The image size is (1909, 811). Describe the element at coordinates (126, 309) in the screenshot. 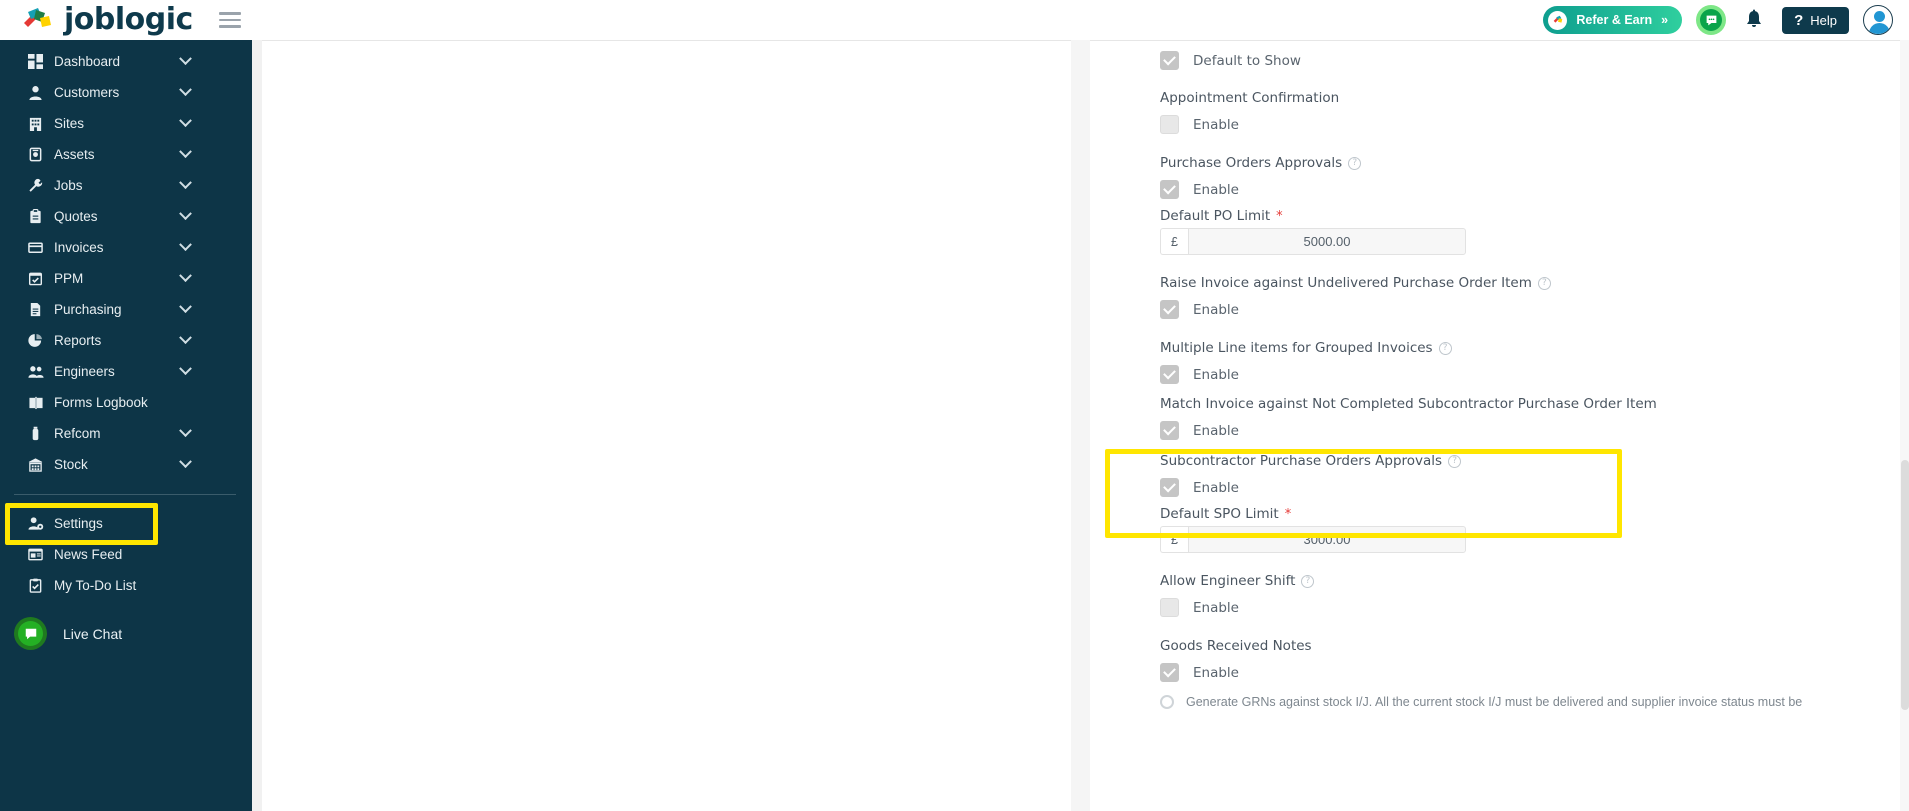

I see `sidebar-item-purchasing: Purchasing` at that location.